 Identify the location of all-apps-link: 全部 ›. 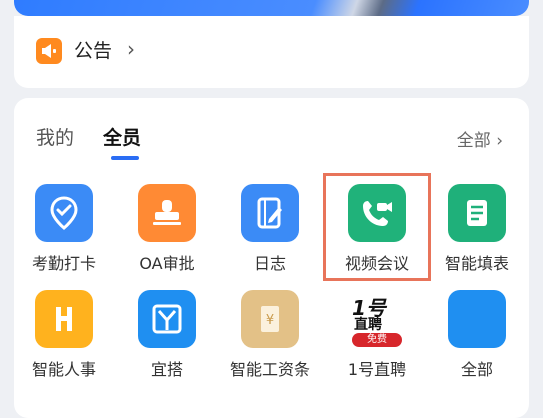
(480, 138).